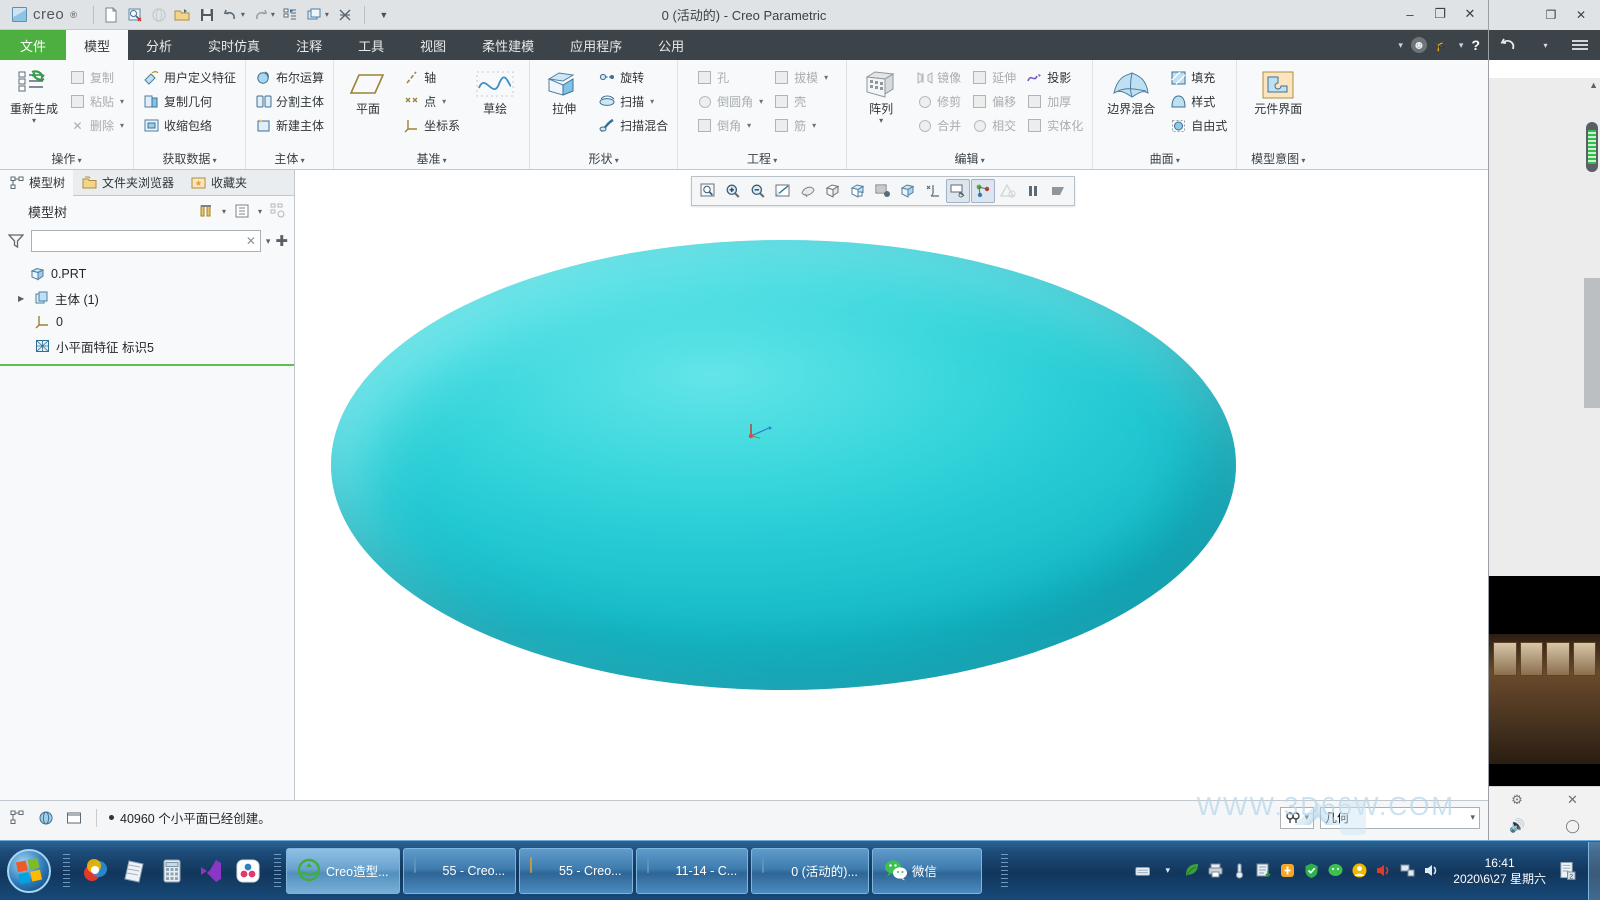 The width and height of the screenshot is (1600, 900). Describe the element at coordinates (18, 818) in the screenshot. I see `model-tree-status-icon` at that location.